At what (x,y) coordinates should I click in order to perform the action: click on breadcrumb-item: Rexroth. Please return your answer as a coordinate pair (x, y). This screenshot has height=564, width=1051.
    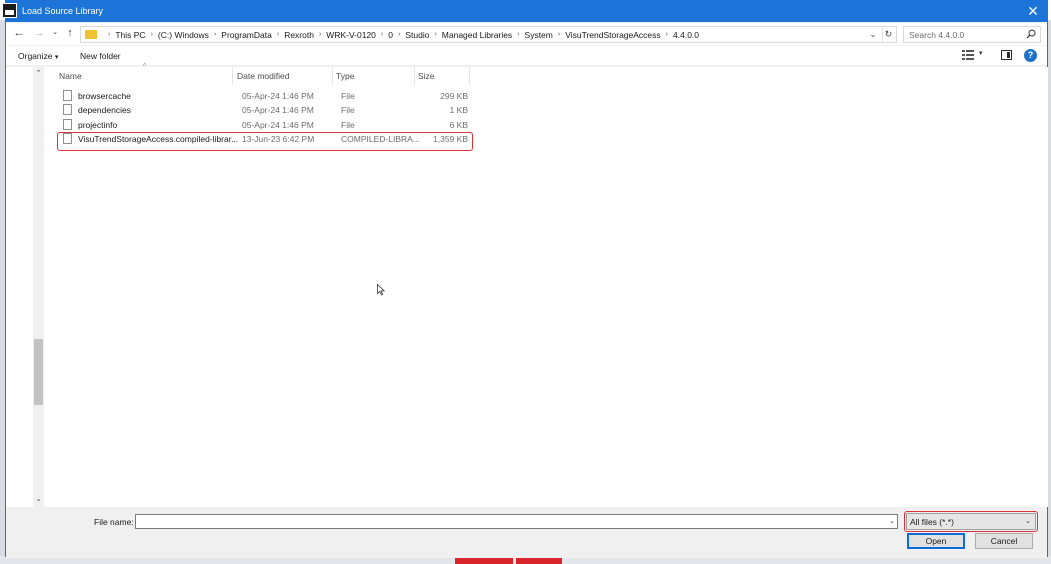
    Looking at the image, I should click on (299, 35).